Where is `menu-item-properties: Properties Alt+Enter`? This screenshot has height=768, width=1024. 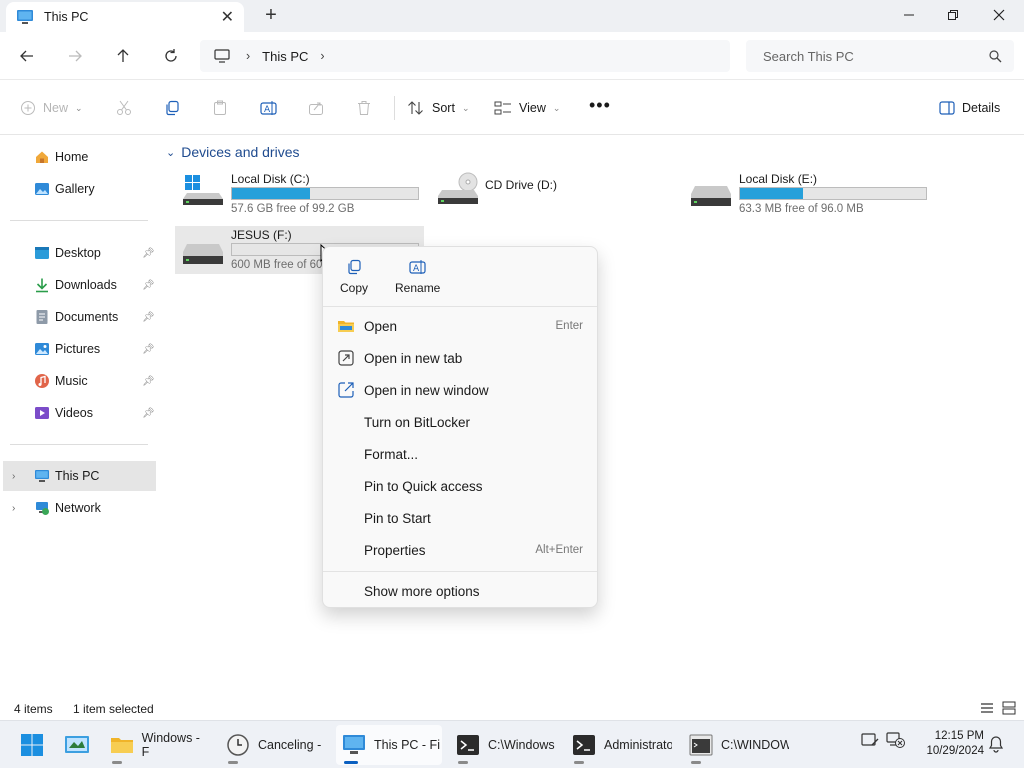 menu-item-properties: Properties Alt+Enter is located at coordinates (460, 550).